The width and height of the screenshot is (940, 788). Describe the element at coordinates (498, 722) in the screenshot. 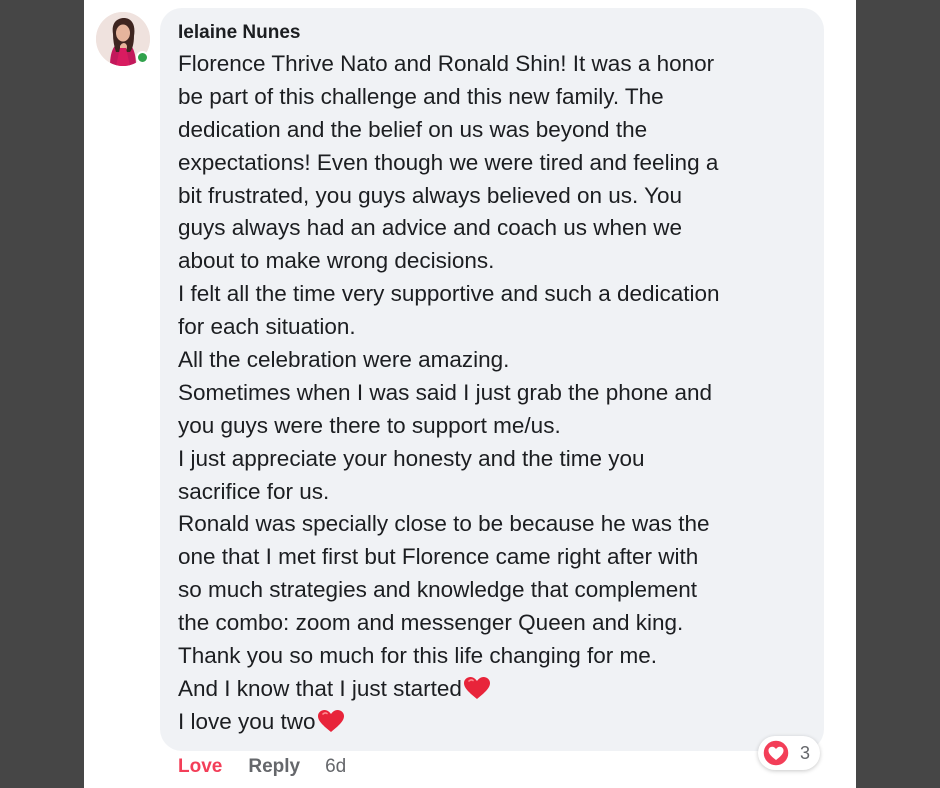

I see `comment-line-with-emoji: I love you two` at that location.